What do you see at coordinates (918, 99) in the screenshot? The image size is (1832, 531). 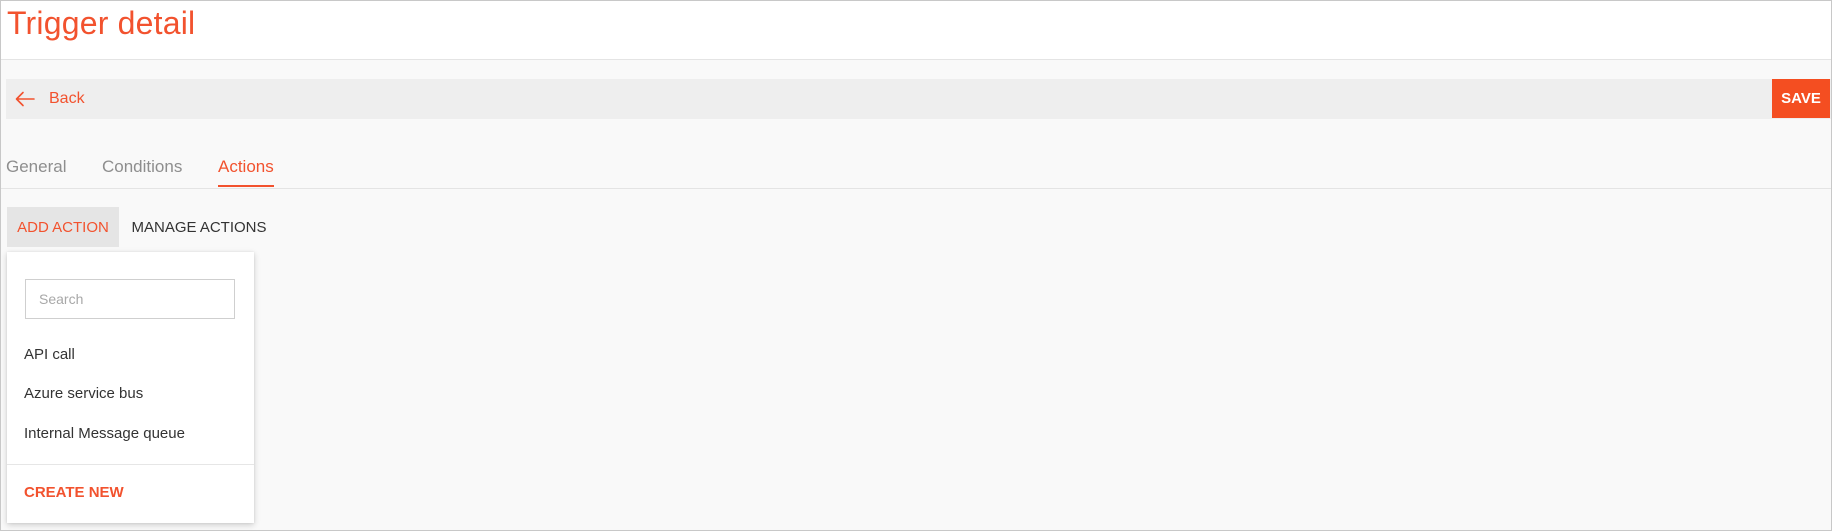 I see `toolbar: Back SAVE` at bounding box center [918, 99].